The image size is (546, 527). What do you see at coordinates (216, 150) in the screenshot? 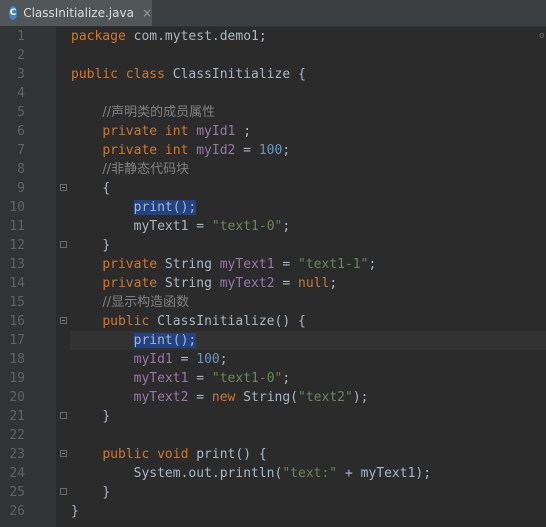
I see `field: myId2` at bounding box center [216, 150].